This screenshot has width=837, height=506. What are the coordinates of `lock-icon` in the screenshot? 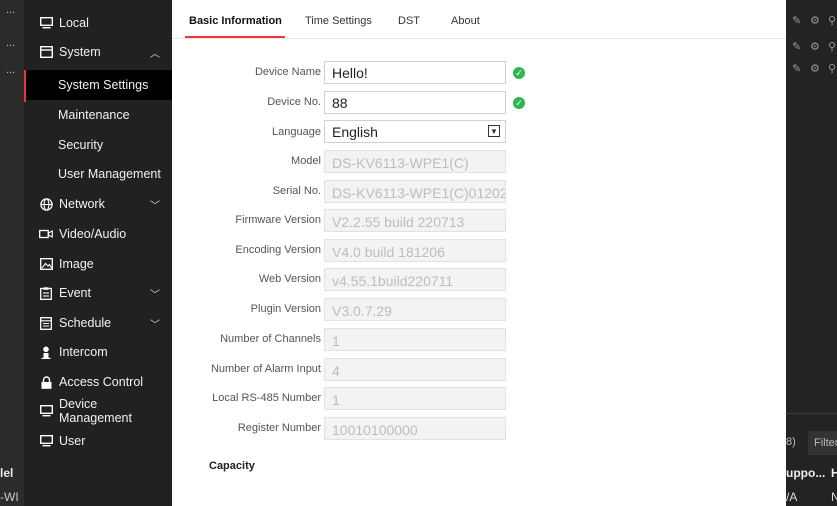 It's located at (46, 382).